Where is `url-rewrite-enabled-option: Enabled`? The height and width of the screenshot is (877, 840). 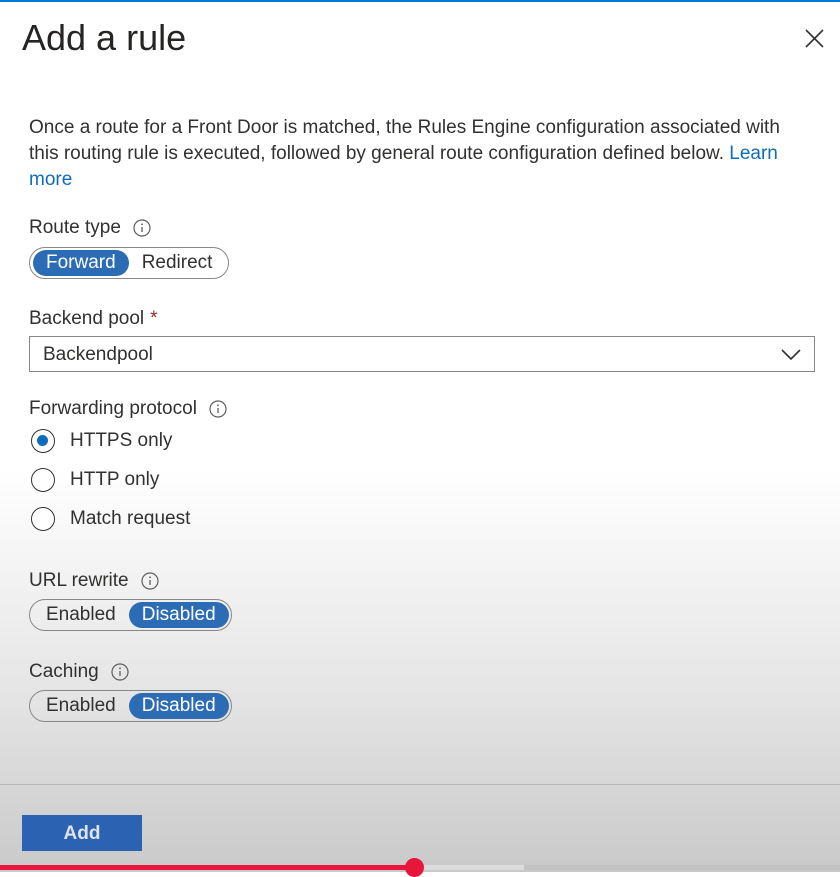
url-rewrite-enabled-option: Enabled is located at coordinates (81, 615).